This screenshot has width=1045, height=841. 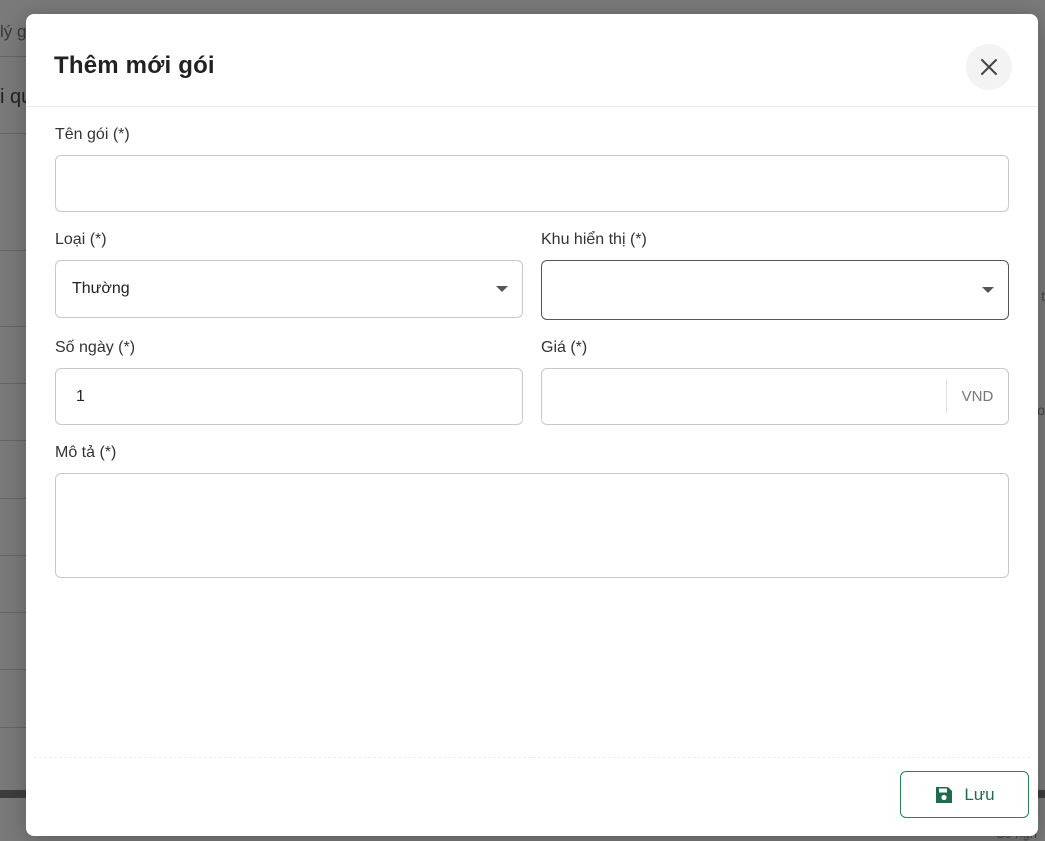 I want to click on days-input: 1, so click(x=289, y=396).